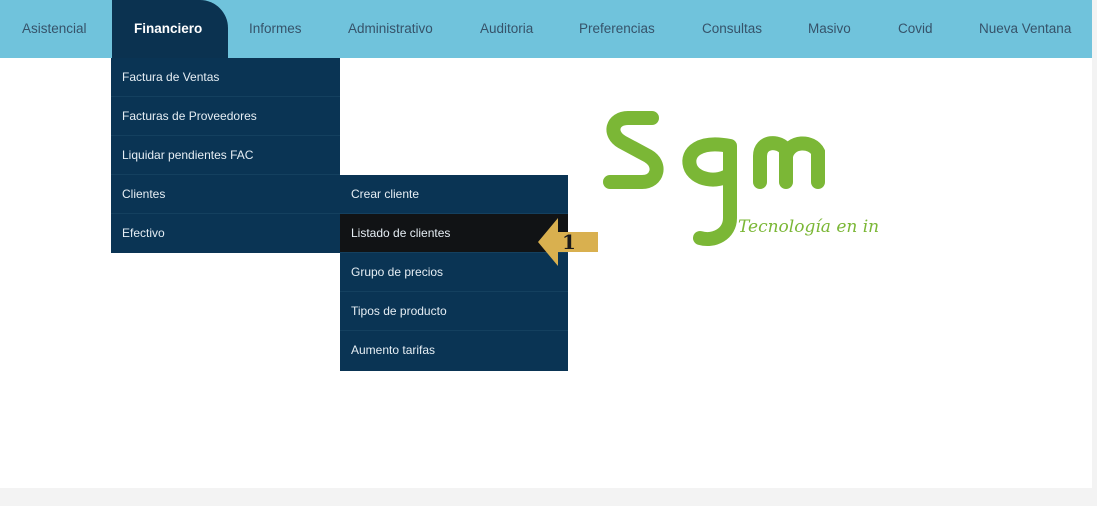 The width and height of the screenshot is (1097, 506). I want to click on sgm-logo: Tecnología en internet, so click(741, 178).